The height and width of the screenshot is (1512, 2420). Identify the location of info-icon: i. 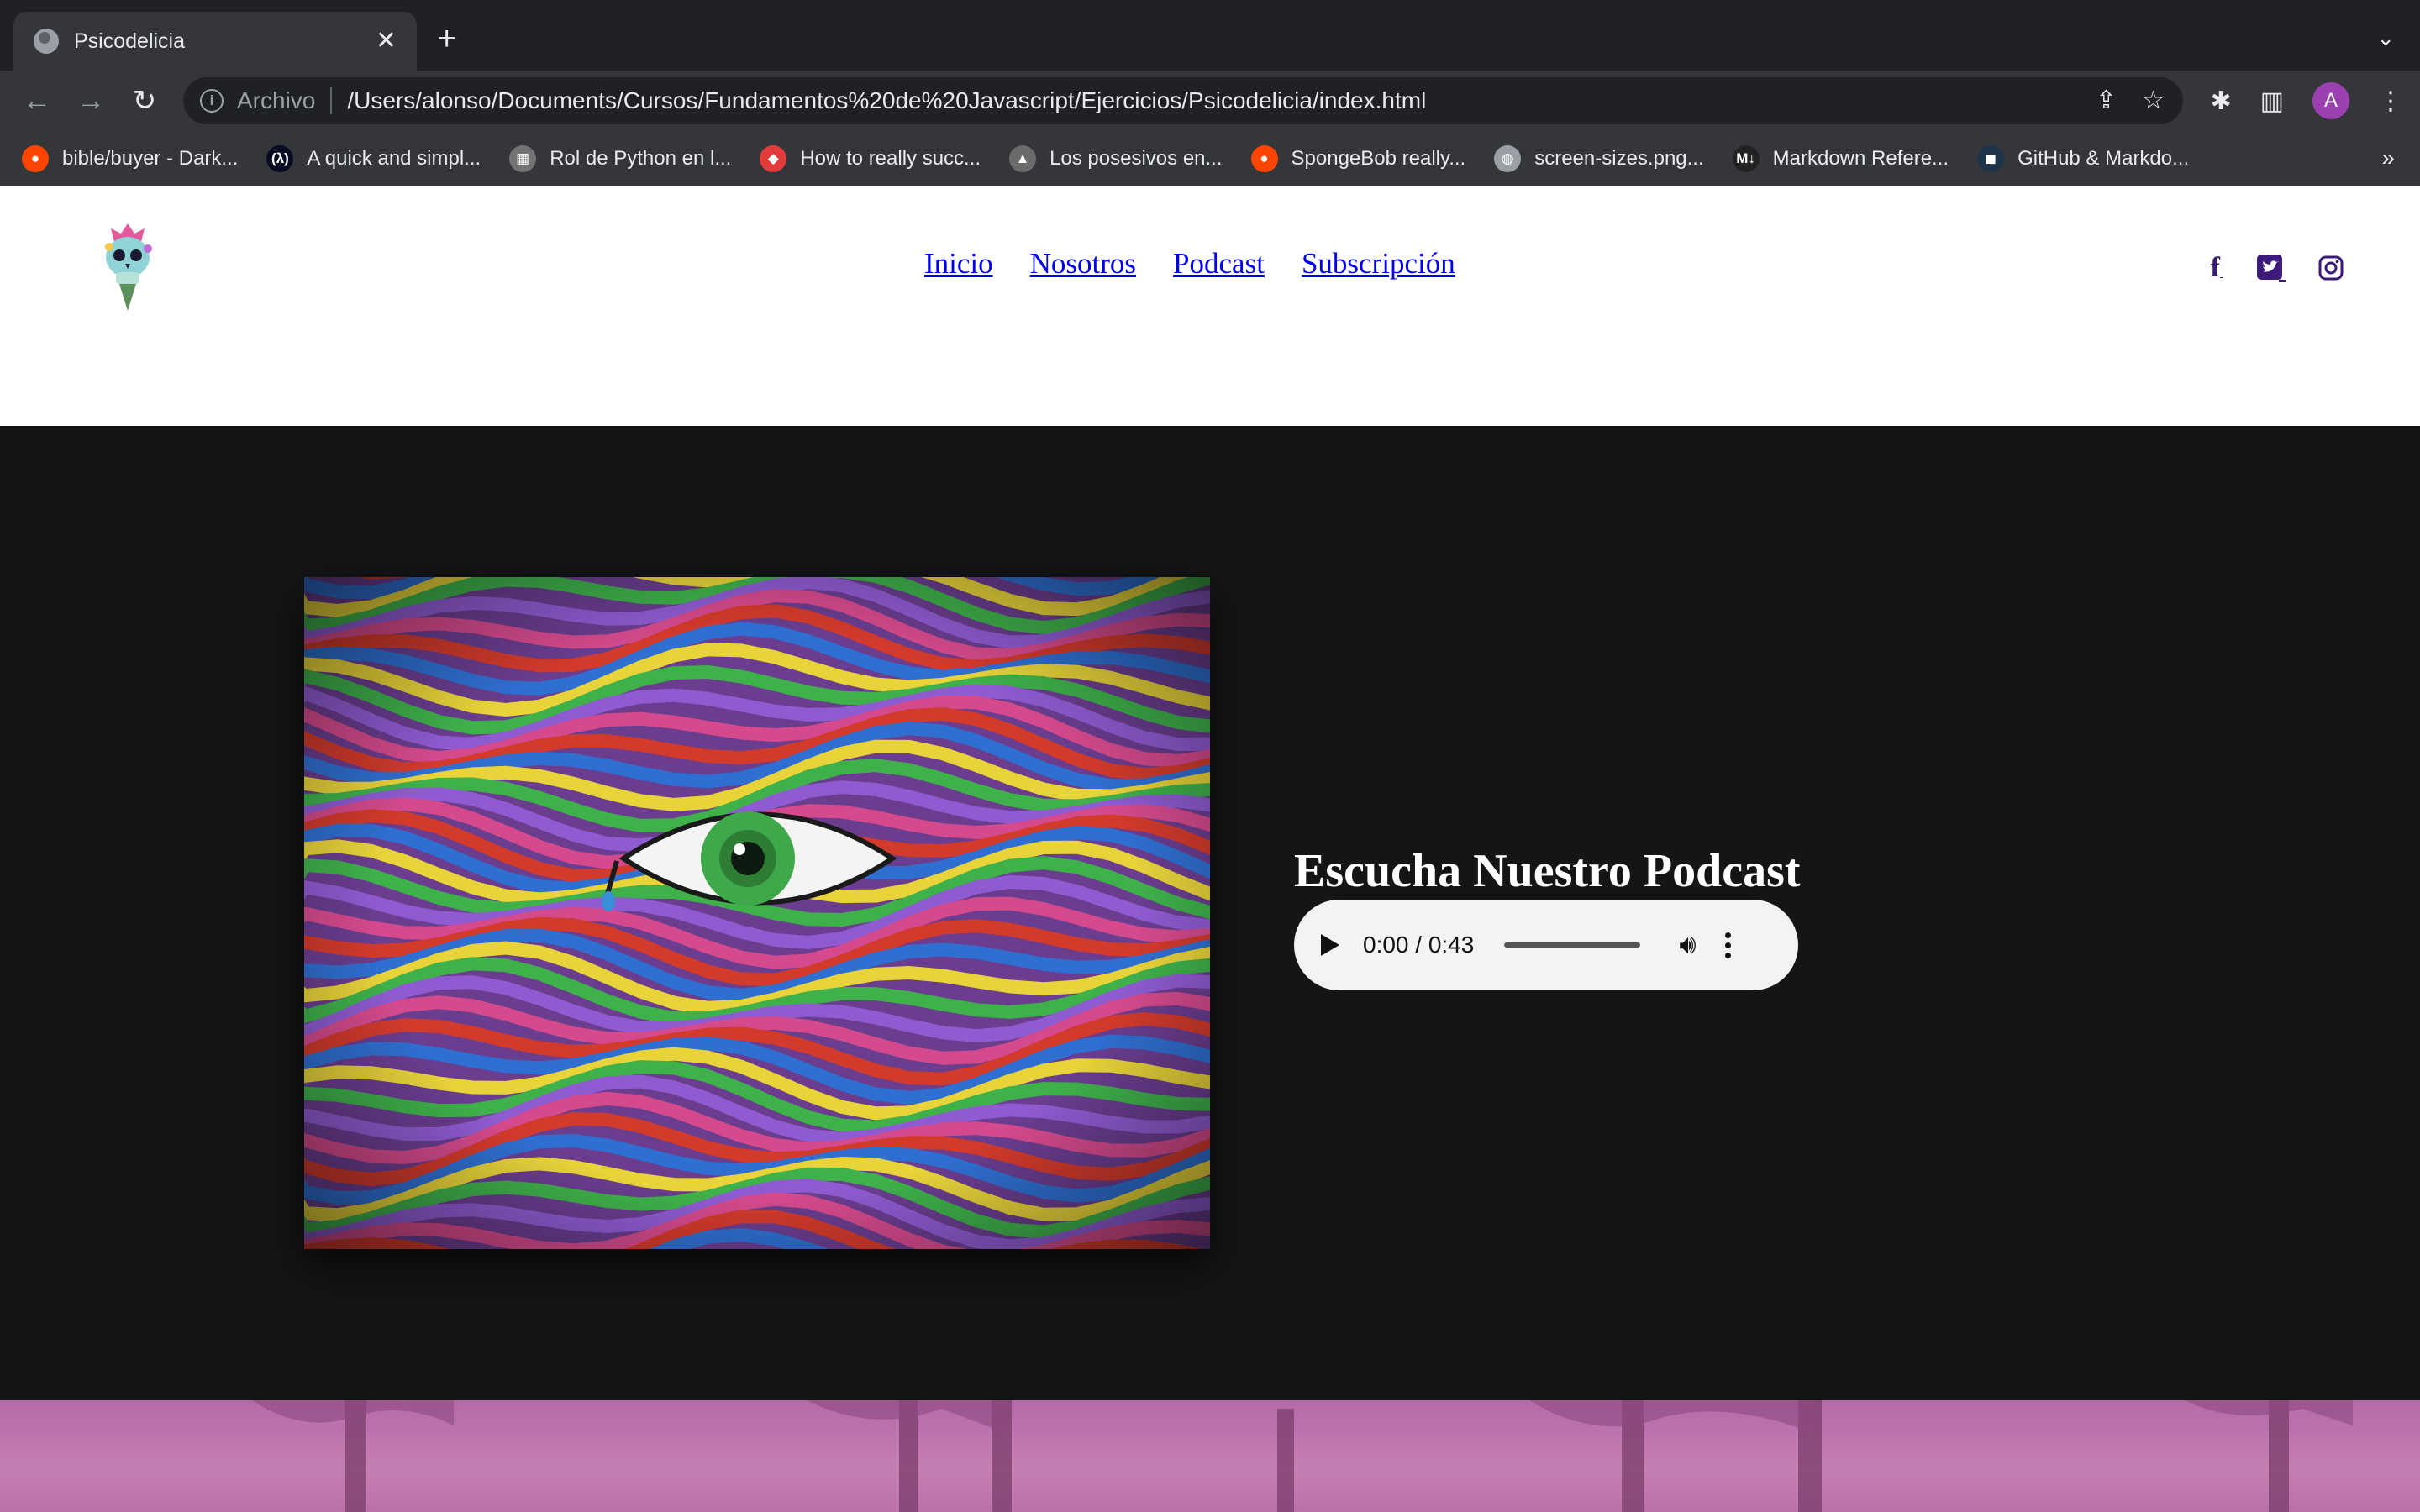
(212, 101).